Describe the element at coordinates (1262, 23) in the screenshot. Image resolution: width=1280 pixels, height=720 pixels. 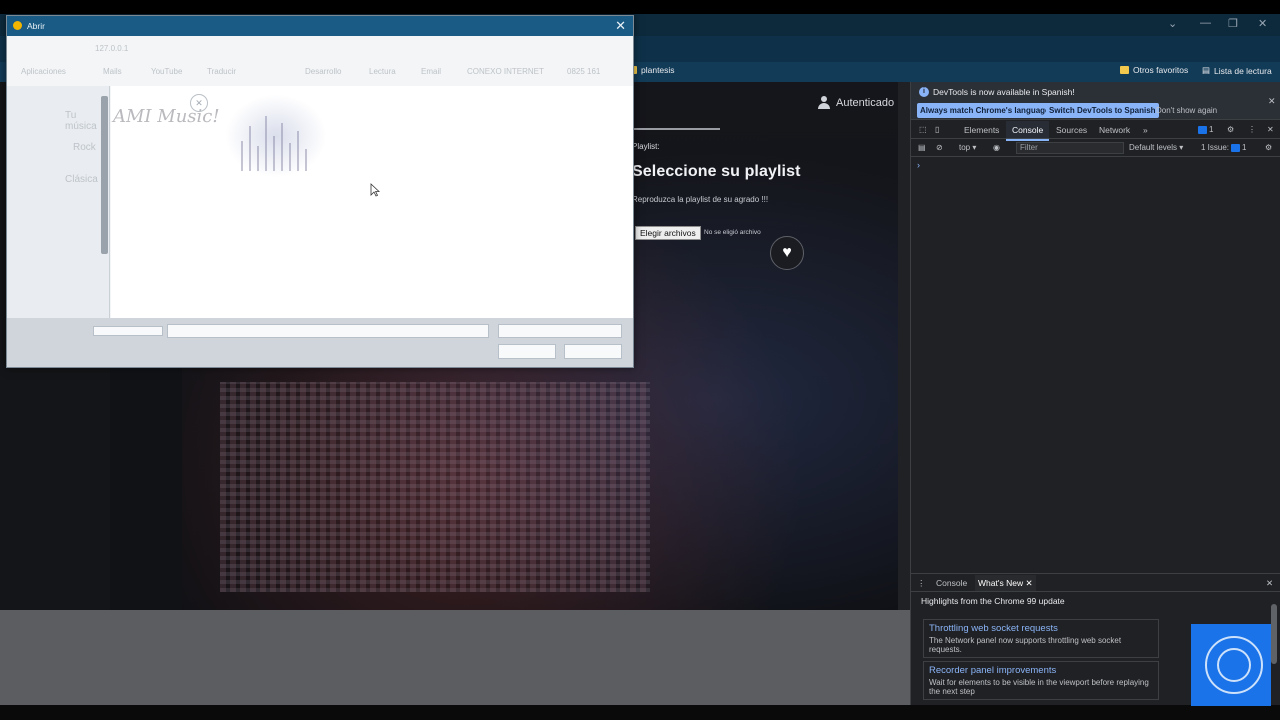
I see `close-window-button: ✕` at that location.